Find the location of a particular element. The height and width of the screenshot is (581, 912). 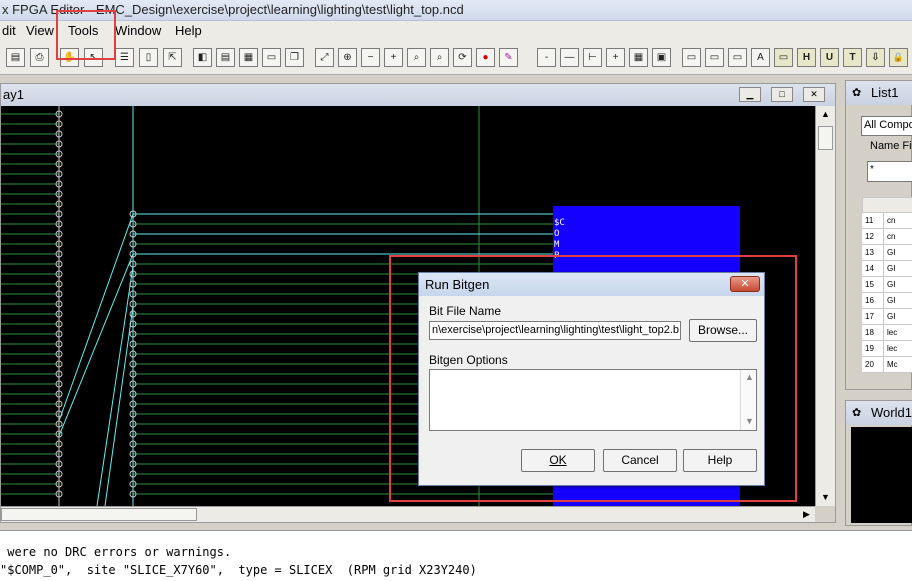

left-wires is located at coordinates (30, 304).